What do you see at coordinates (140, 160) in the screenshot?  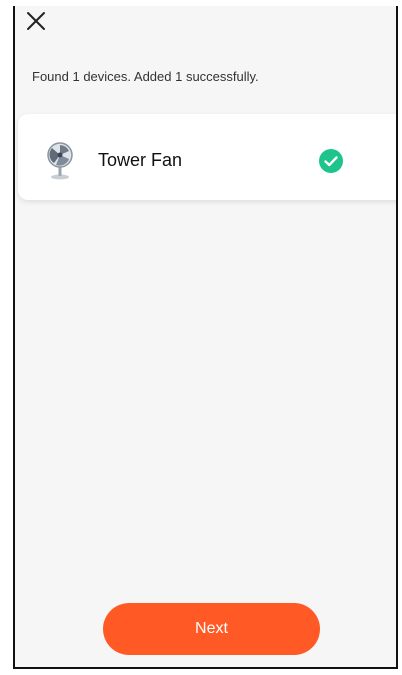 I see `device-name: Tower Fan` at bounding box center [140, 160].